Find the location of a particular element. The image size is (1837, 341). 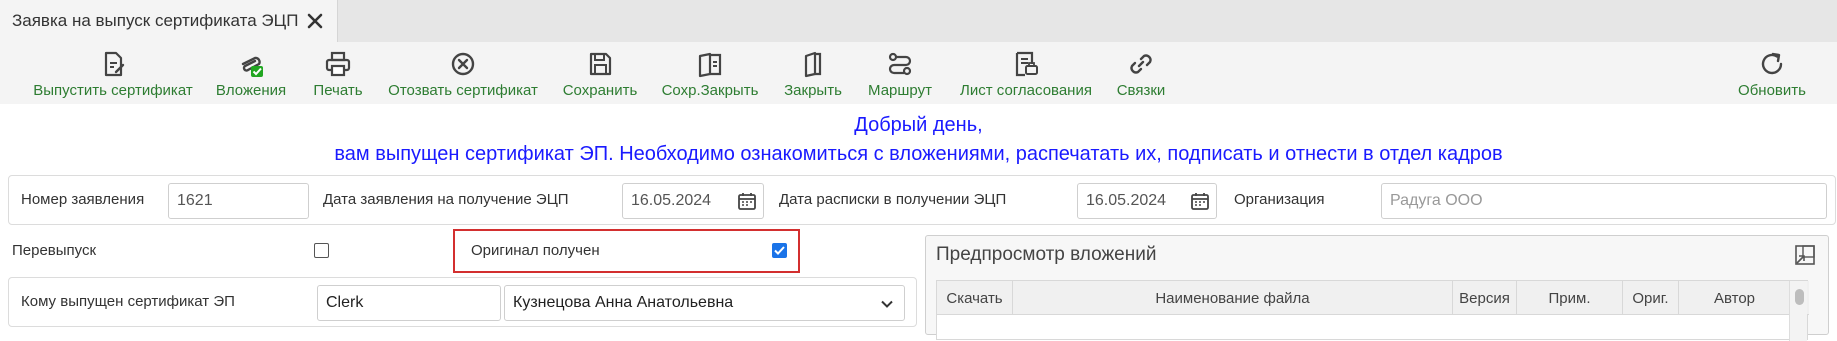

issued-to-label: Кому выпущен сертификат ЭП is located at coordinates (128, 301).